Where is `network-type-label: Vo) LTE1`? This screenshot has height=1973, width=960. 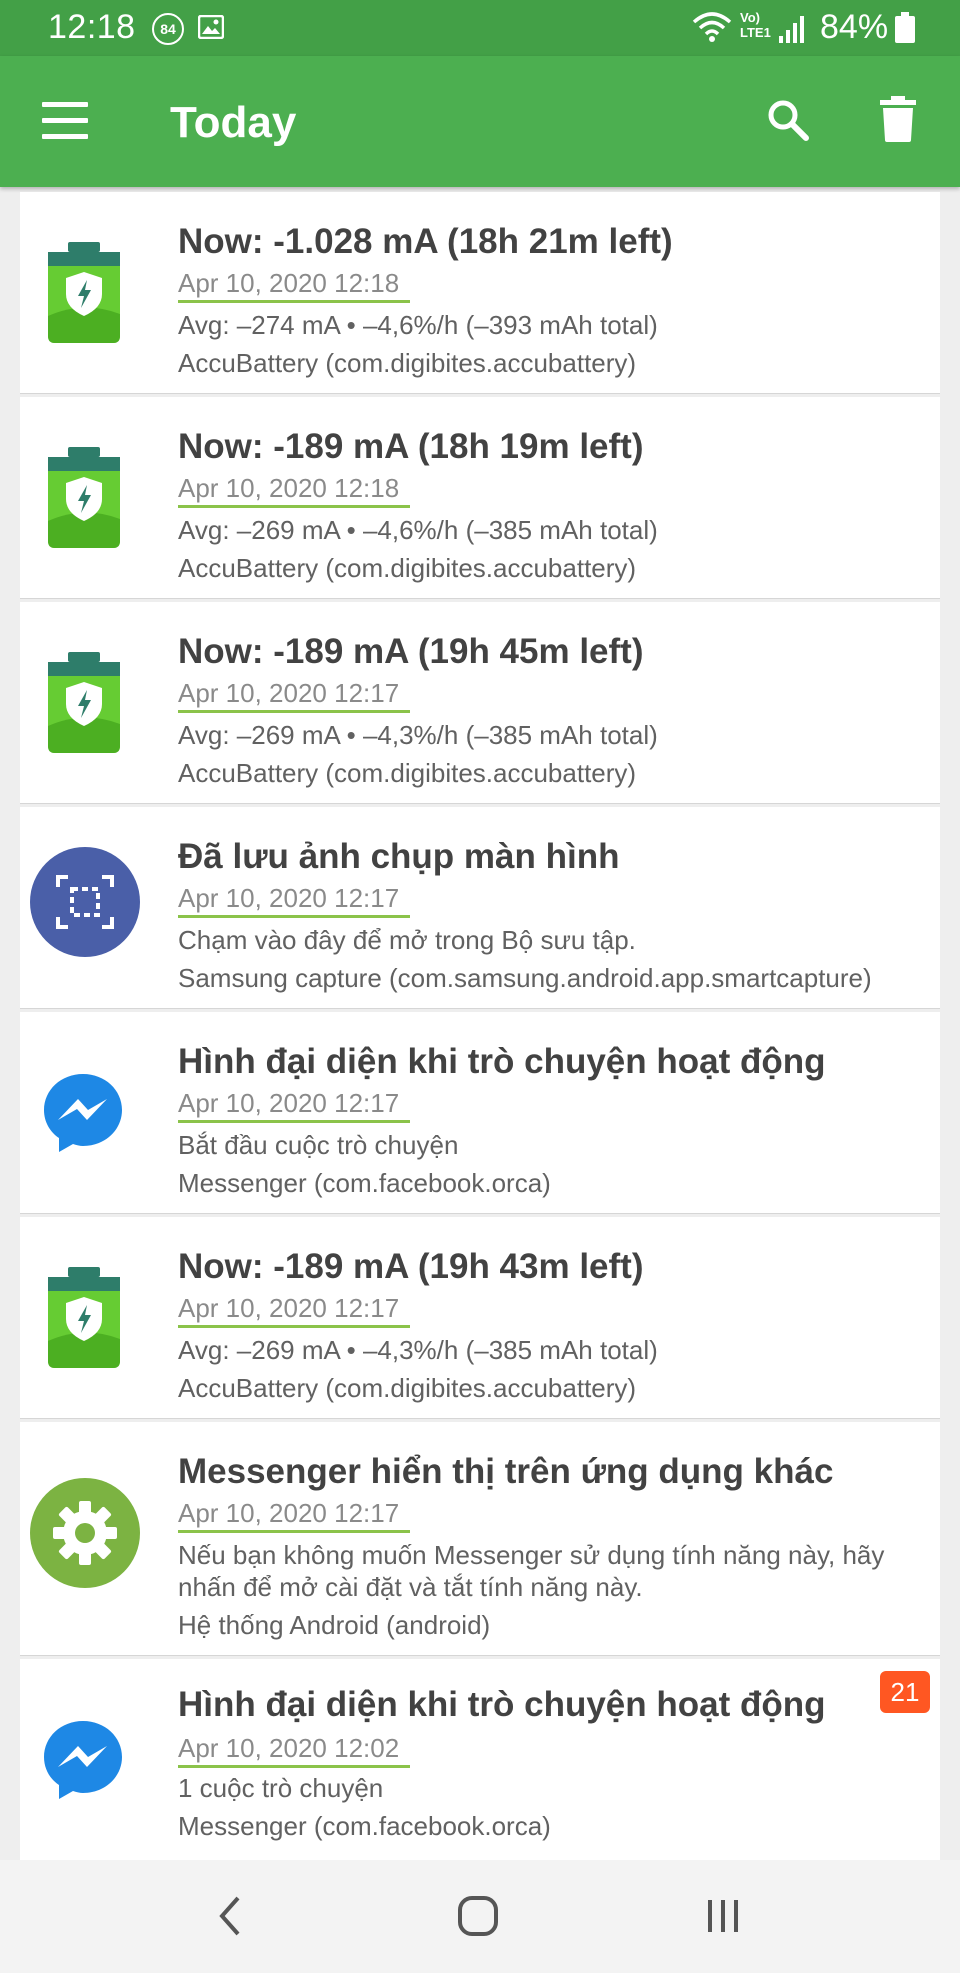
network-type-label: Vo) LTE1 is located at coordinates (755, 25).